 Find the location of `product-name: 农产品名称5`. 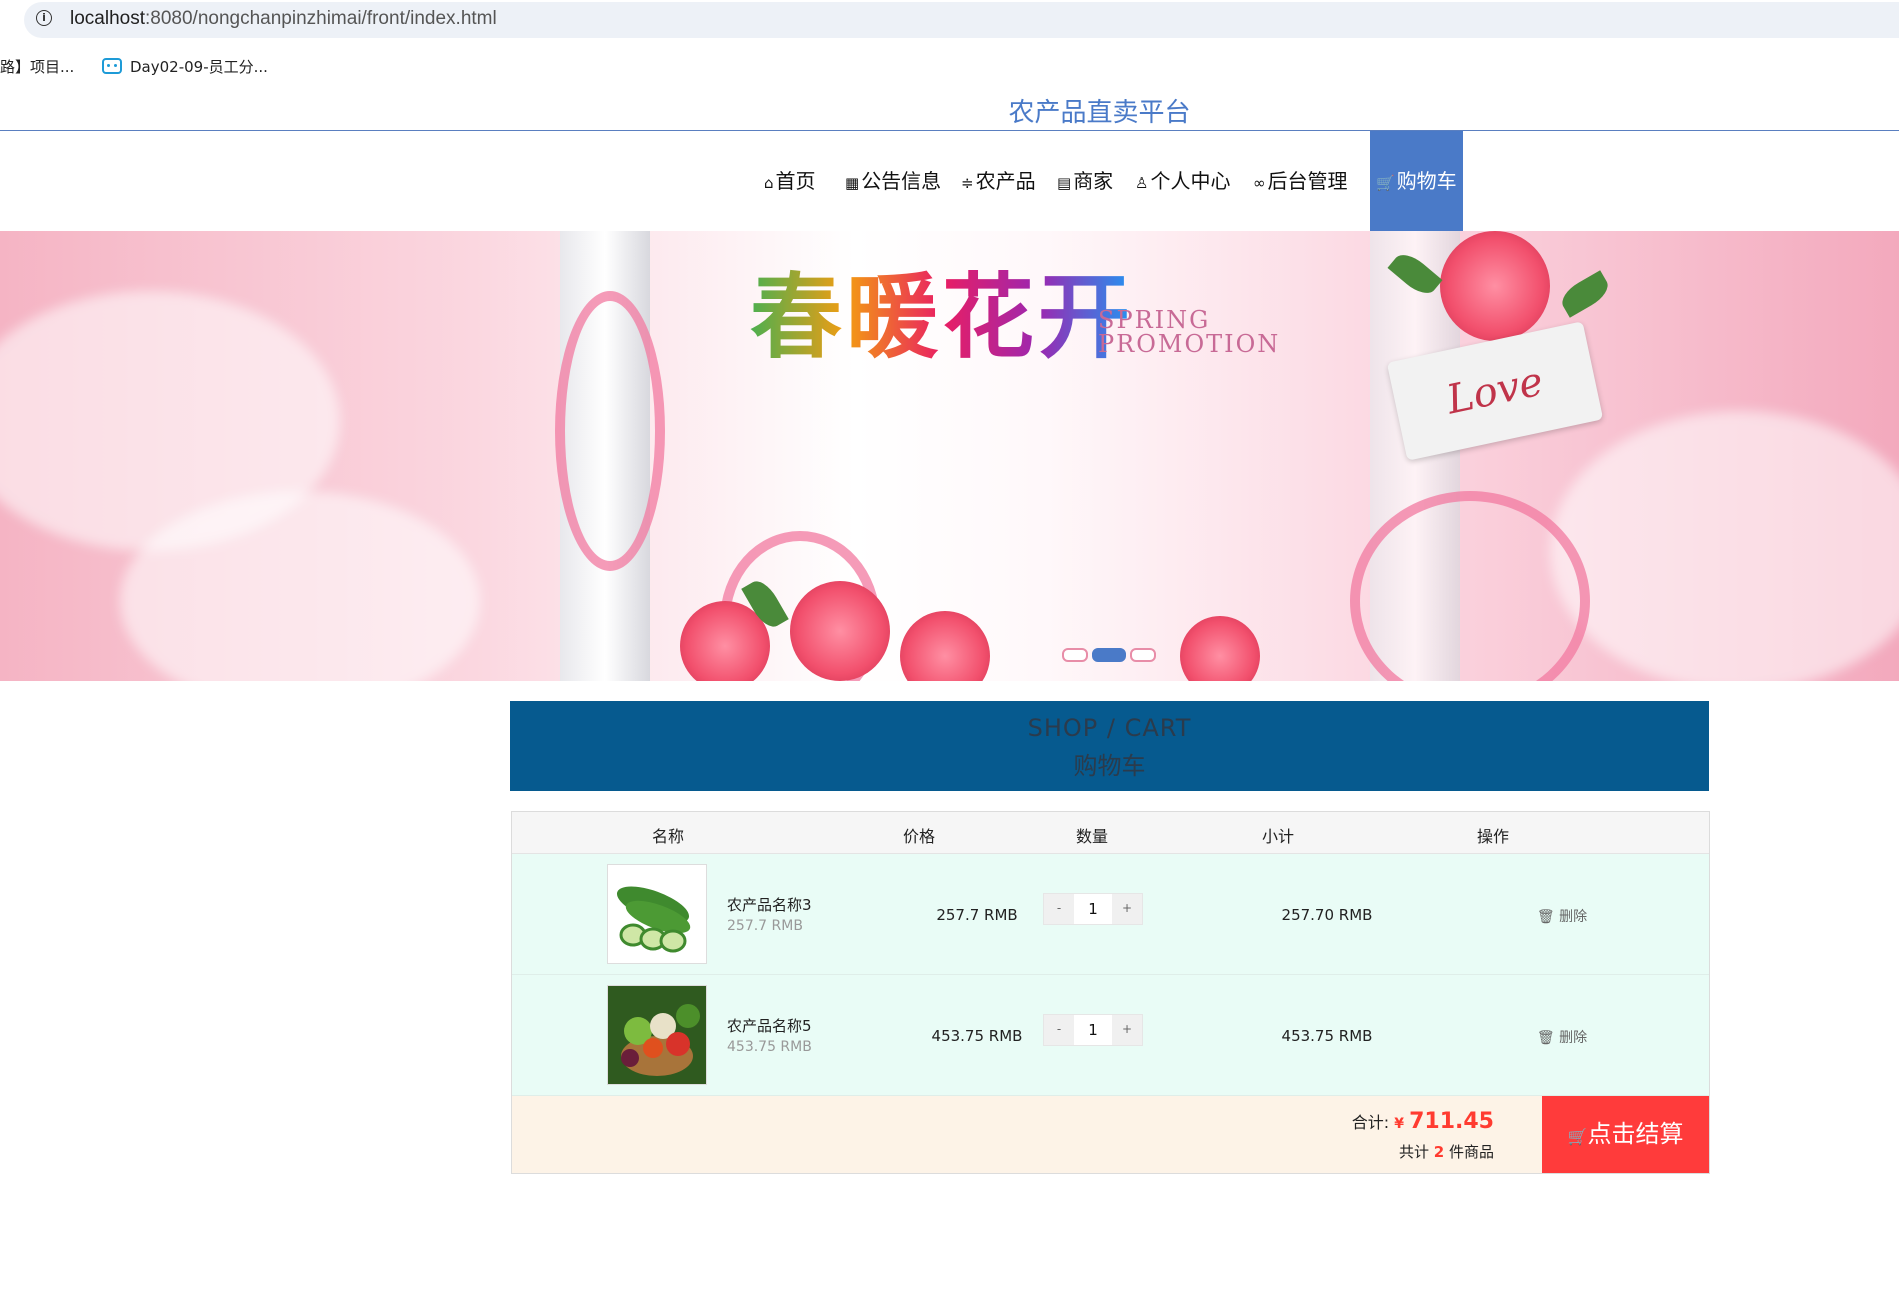

product-name: 农产品名称5 is located at coordinates (769, 1025).